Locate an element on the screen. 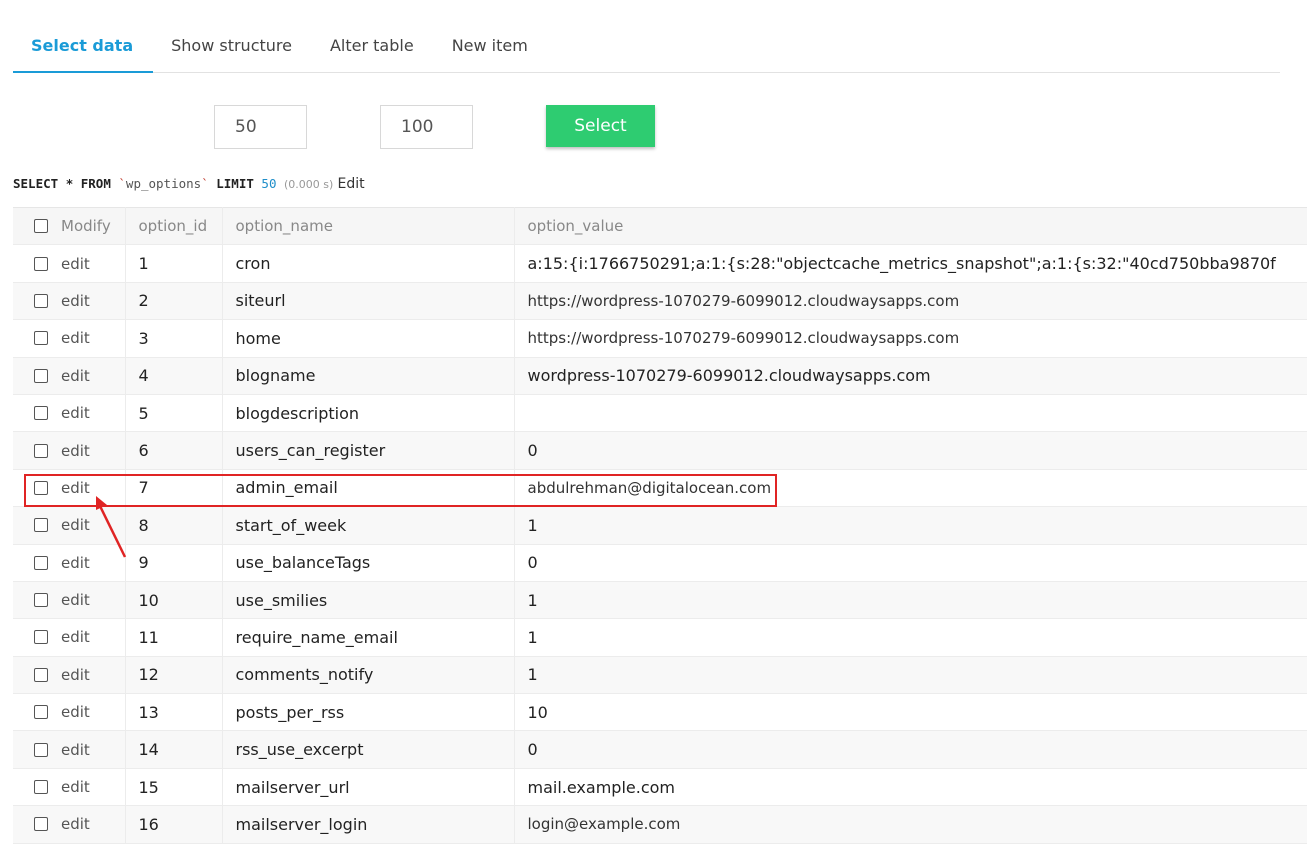 The width and height of the screenshot is (1307, 844). sql-tick-open: ` is located at coordinates (122, 183).